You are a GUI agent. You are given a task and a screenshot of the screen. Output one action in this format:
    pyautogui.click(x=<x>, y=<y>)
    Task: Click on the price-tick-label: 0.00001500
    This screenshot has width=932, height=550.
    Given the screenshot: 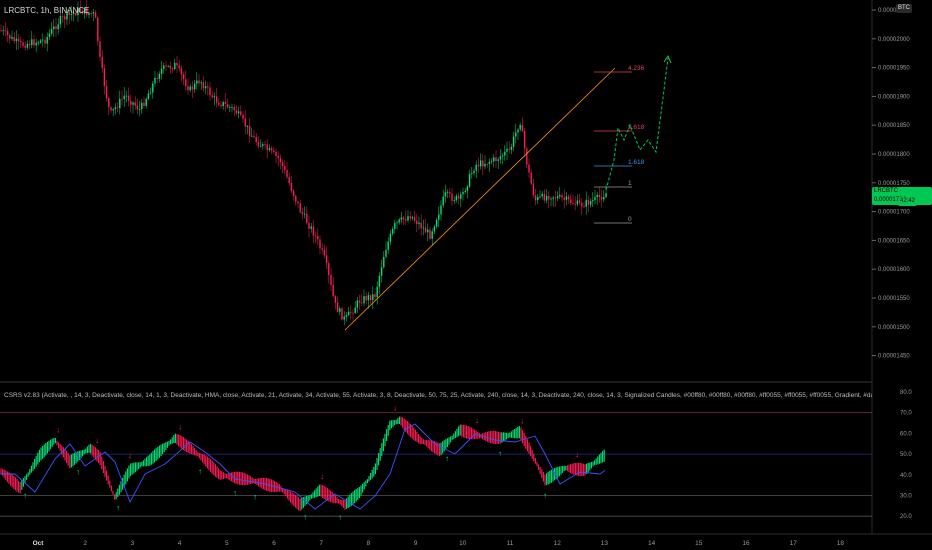 What is the action you would take?
    pyautogui.click(x=894, y=328)
    